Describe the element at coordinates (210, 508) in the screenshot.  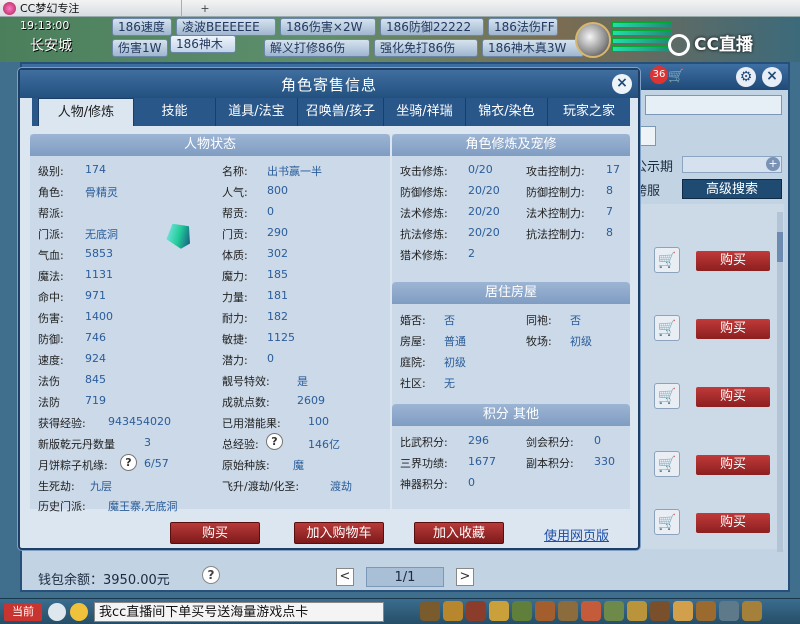
I see `stat-row: 历史门派: 魔王寨,无底洞` at that location.